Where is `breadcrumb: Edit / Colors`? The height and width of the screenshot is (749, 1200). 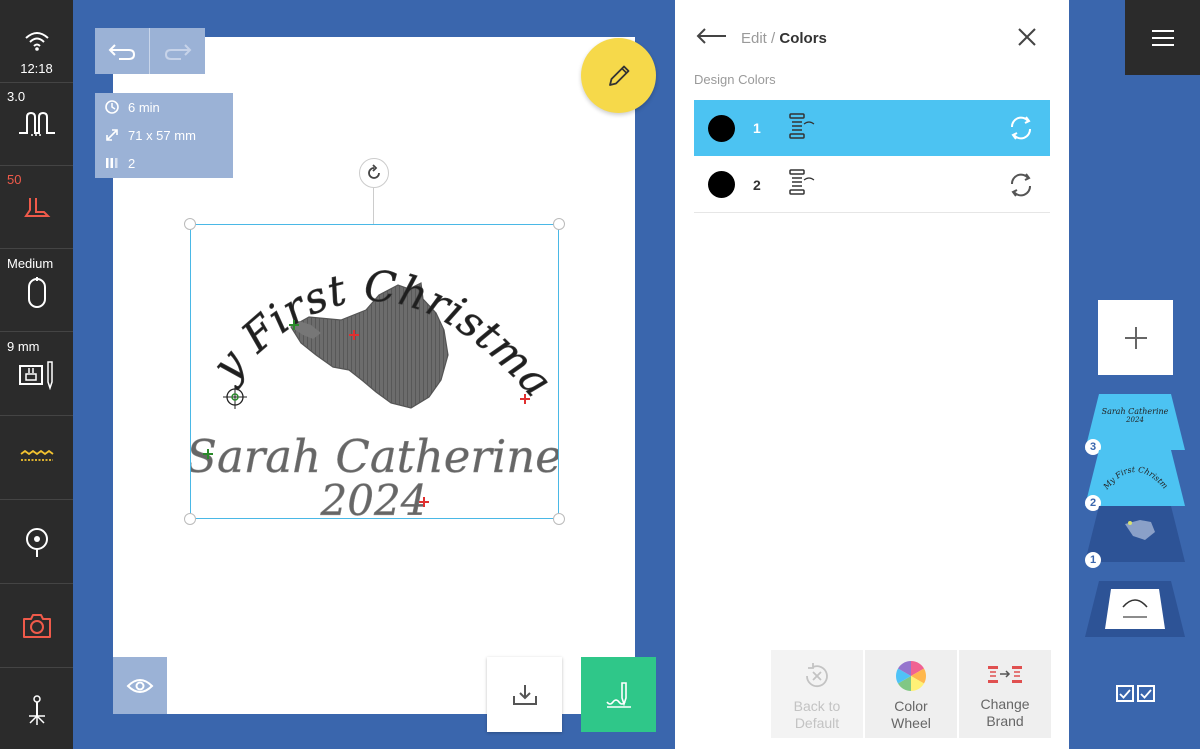 breadcrumb: Edit / Colors is located at coordinates (784, 38).